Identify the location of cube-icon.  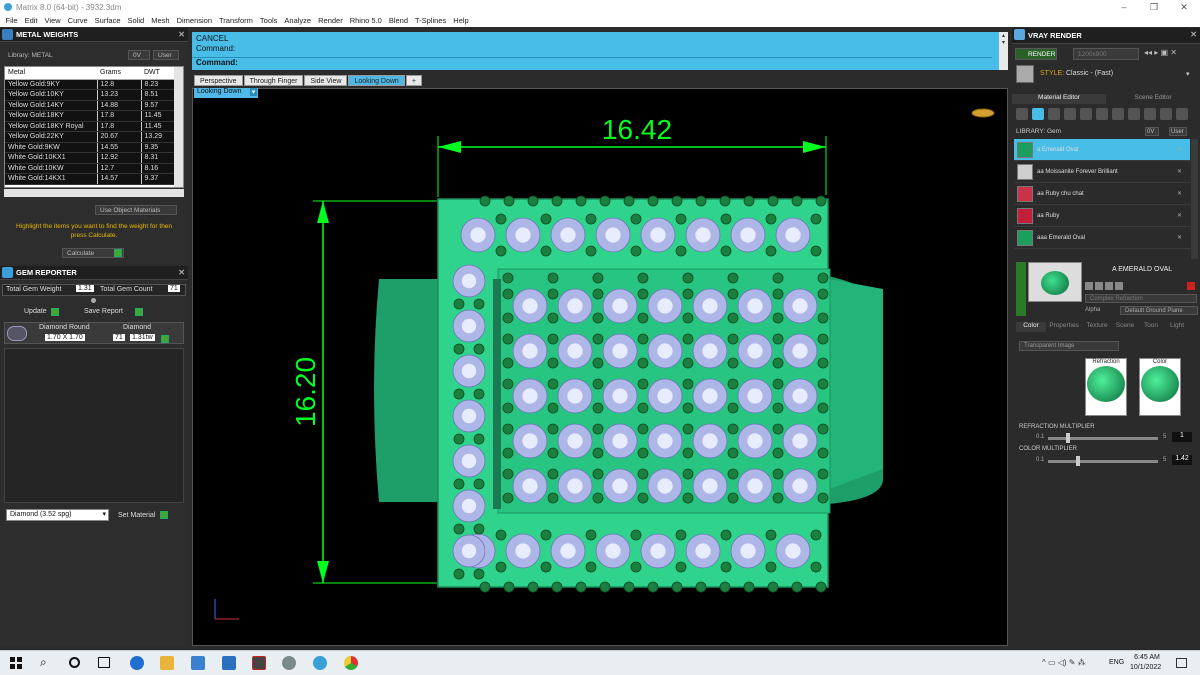
(1070, 114).